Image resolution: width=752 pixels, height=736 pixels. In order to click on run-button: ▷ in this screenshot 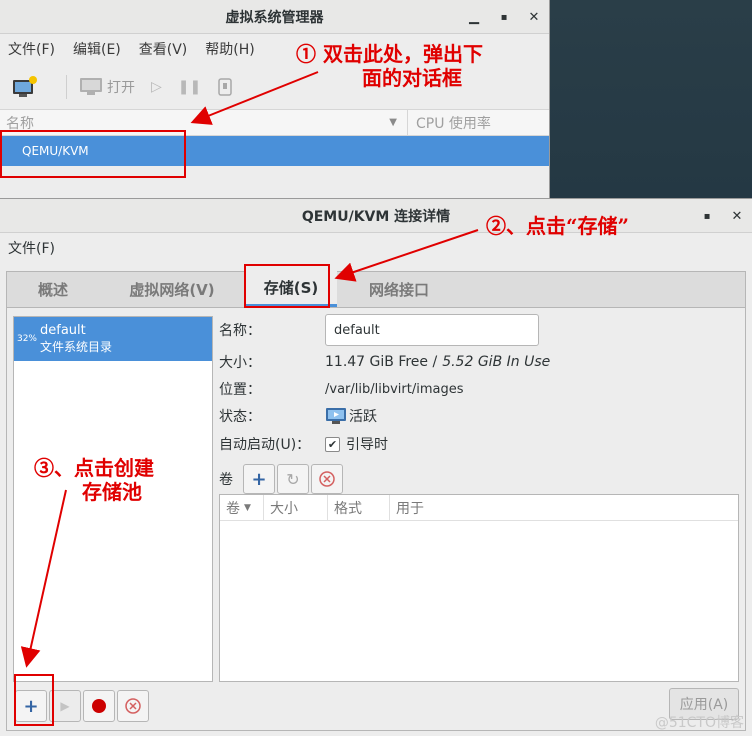, I will do `click(156, 87)`.